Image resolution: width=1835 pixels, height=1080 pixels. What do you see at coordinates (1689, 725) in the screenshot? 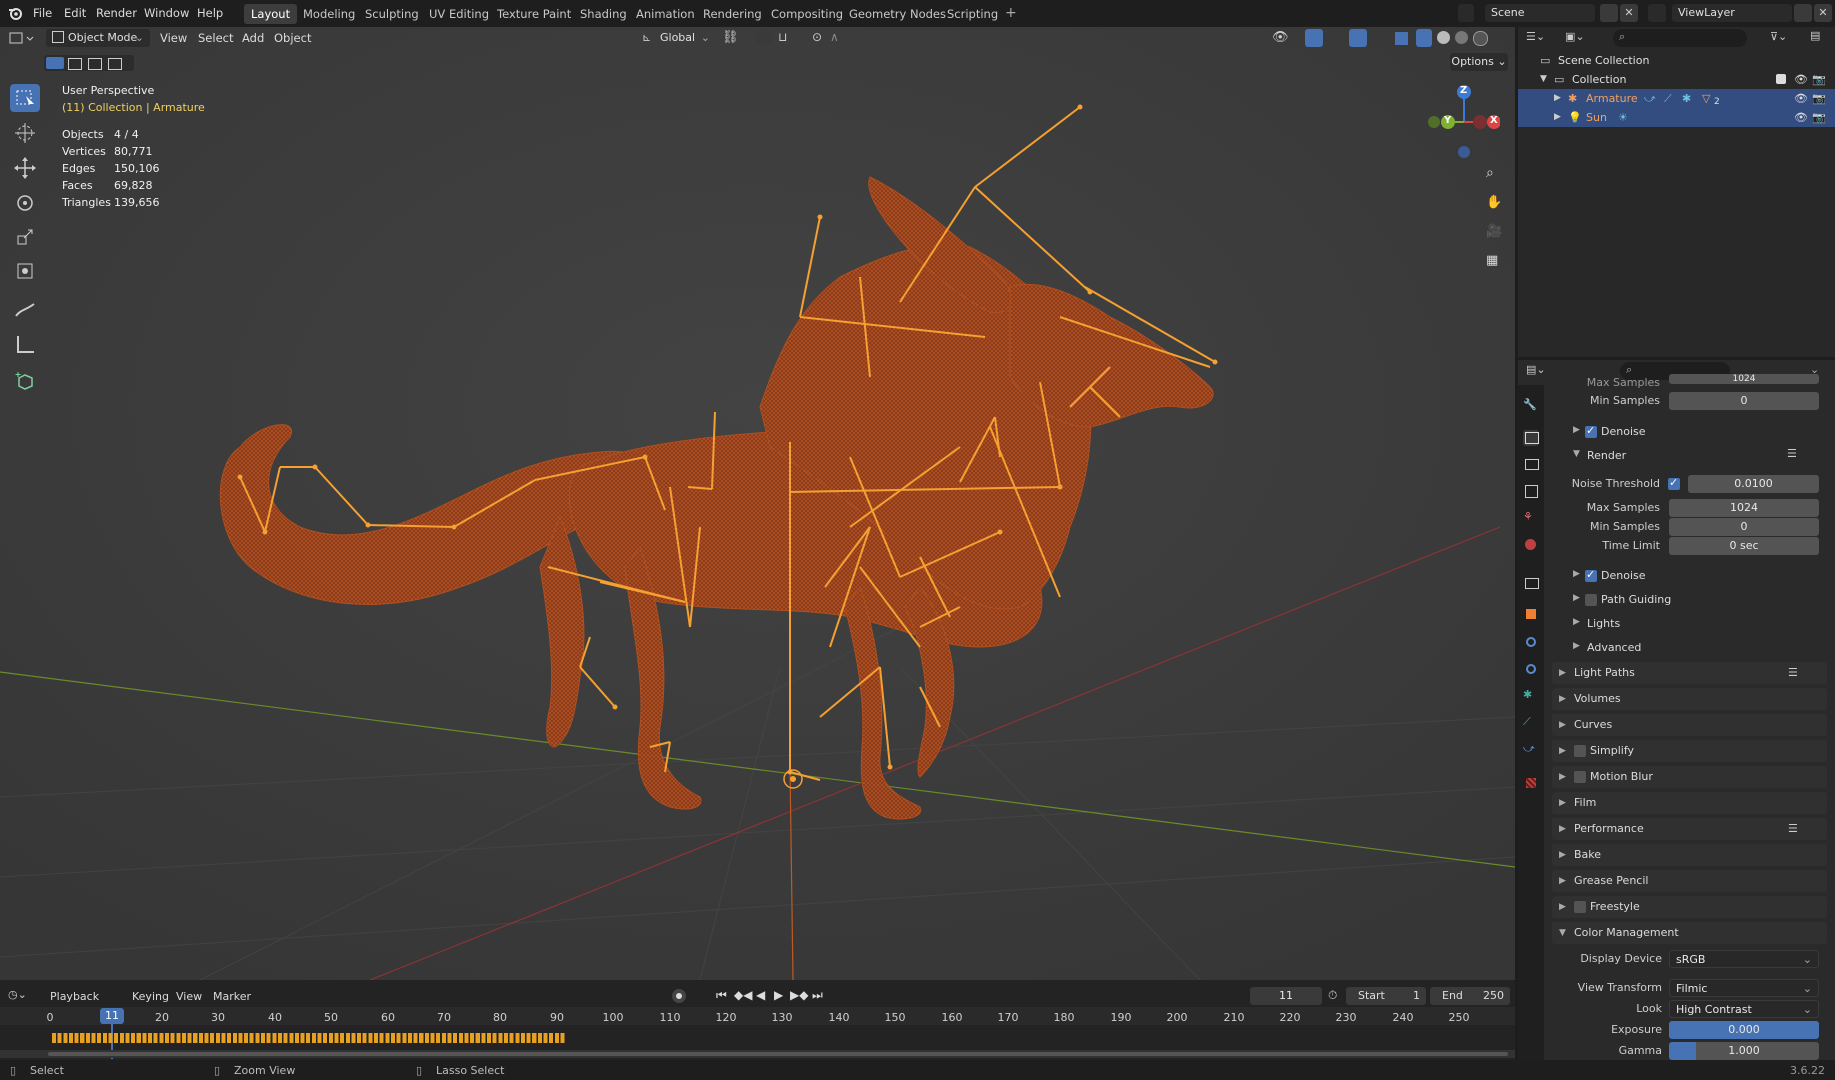
I see `panel-curves: ▶ Curves` at bounding box center [1689, 725].